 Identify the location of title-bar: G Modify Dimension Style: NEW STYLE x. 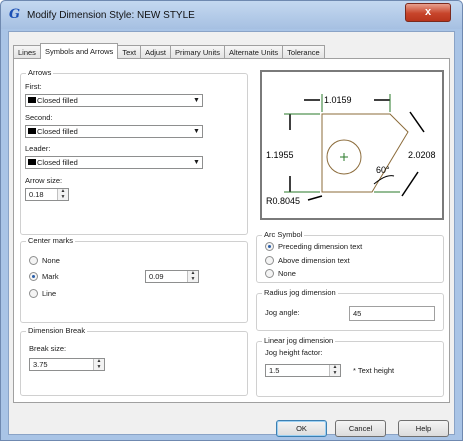
(231, 15).